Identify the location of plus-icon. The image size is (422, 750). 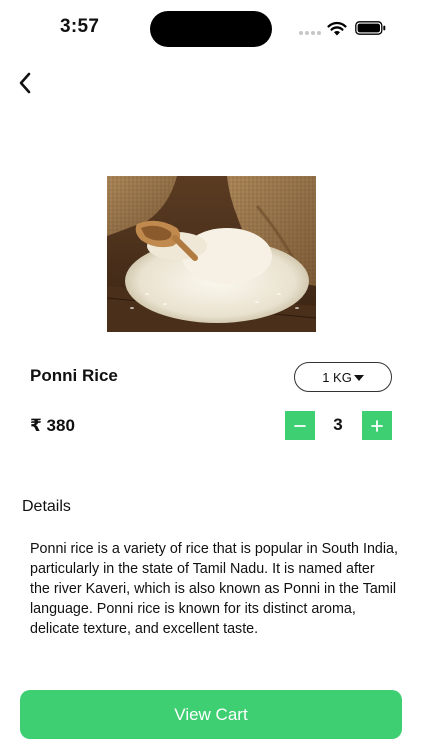
(377, 425).